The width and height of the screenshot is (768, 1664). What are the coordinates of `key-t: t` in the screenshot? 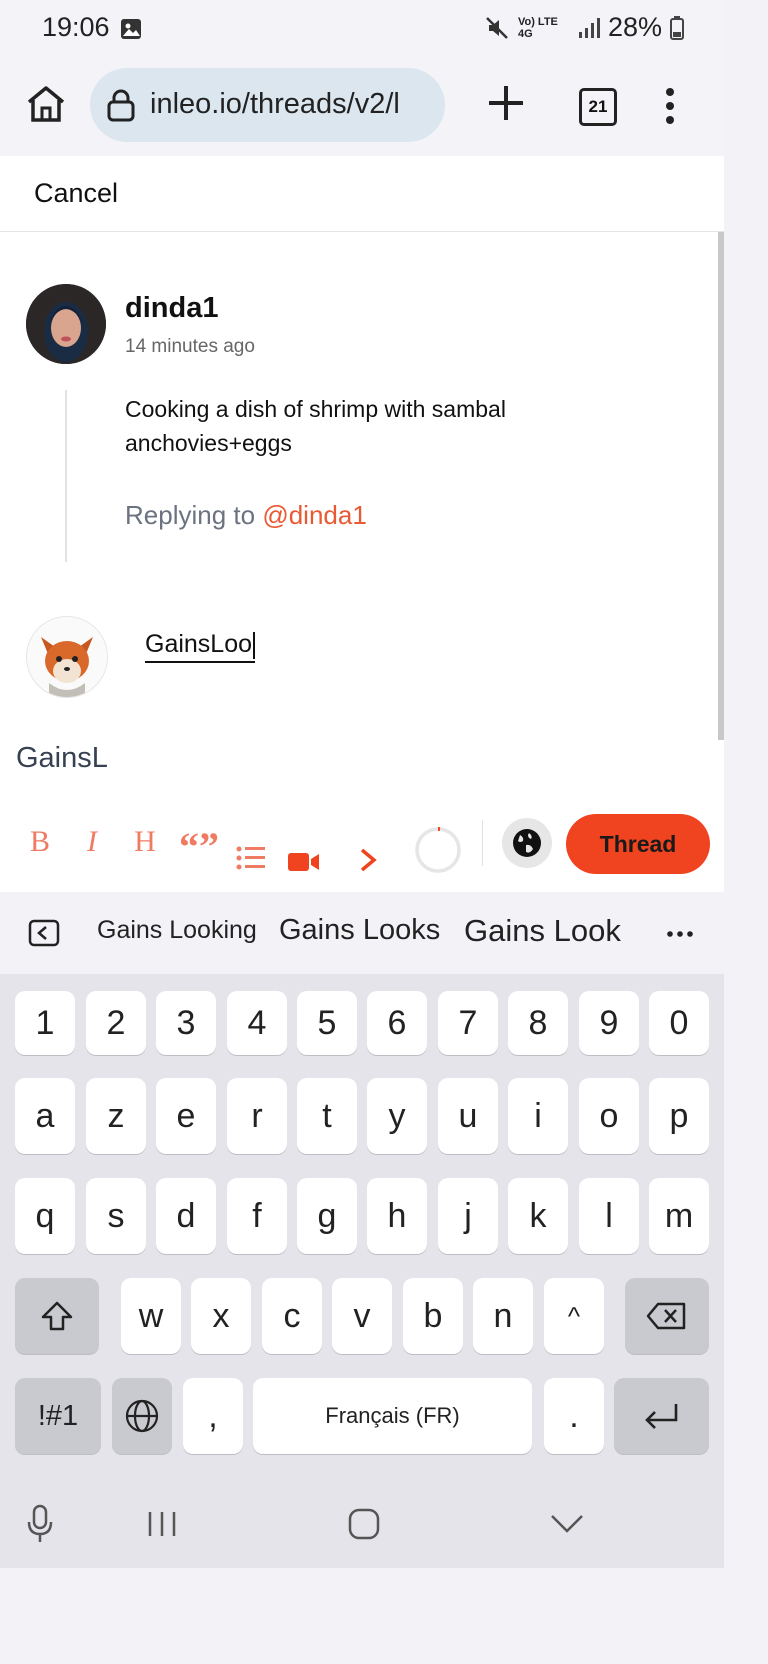 It's located at (327, 1116).